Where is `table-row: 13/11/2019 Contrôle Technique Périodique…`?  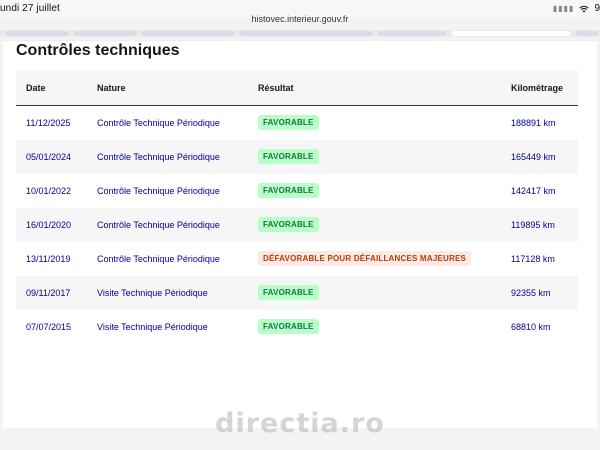
table-row: 13/11/2019 Contrôle Technique Périodique… is located at coordinates (297, 259).